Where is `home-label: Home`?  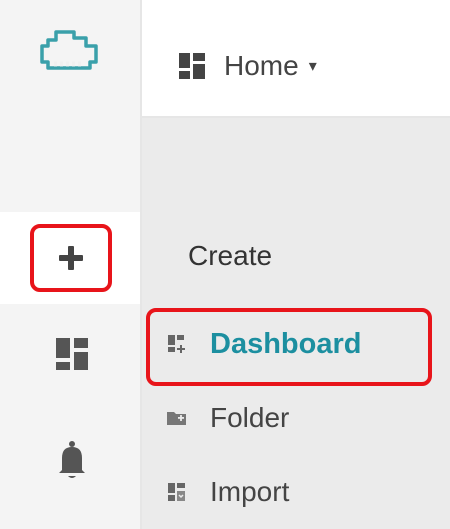
home-label: Home is located at coordinates (261, 65).